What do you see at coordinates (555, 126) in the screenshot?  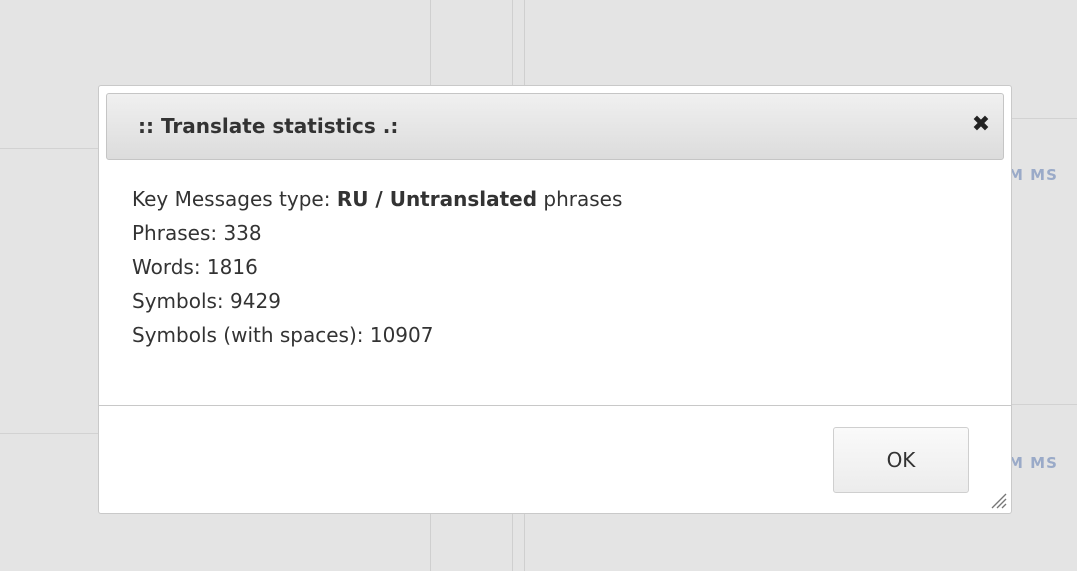 I see `dialog-titlebar: :: Translate statistics .: ✖` at bounding box center [555, 126].